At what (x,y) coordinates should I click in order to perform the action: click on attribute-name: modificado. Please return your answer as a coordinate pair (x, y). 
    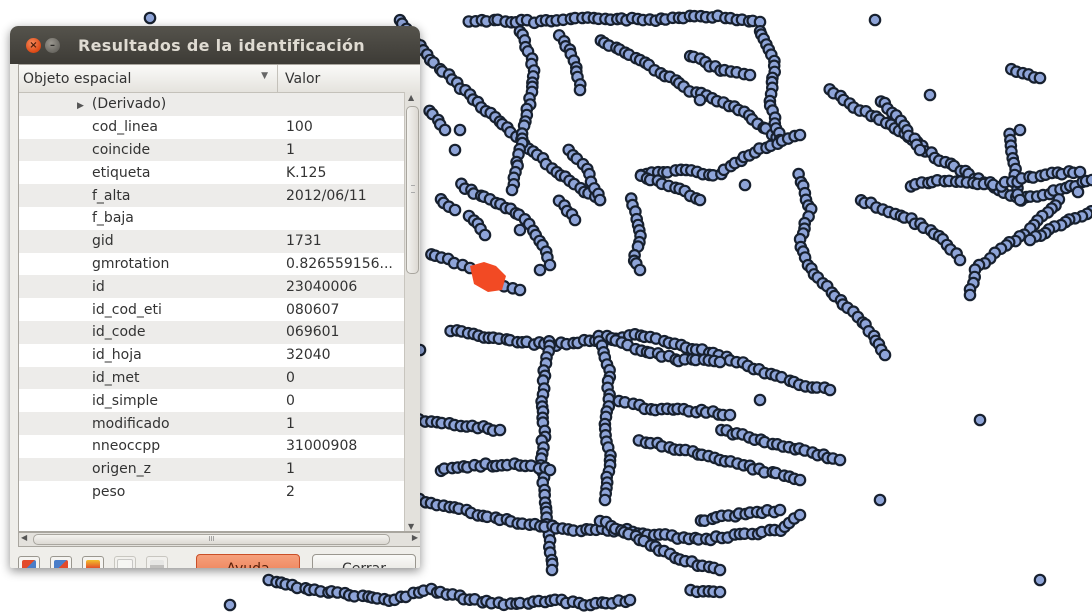
    Looking at the image, I should click on (131, 423).